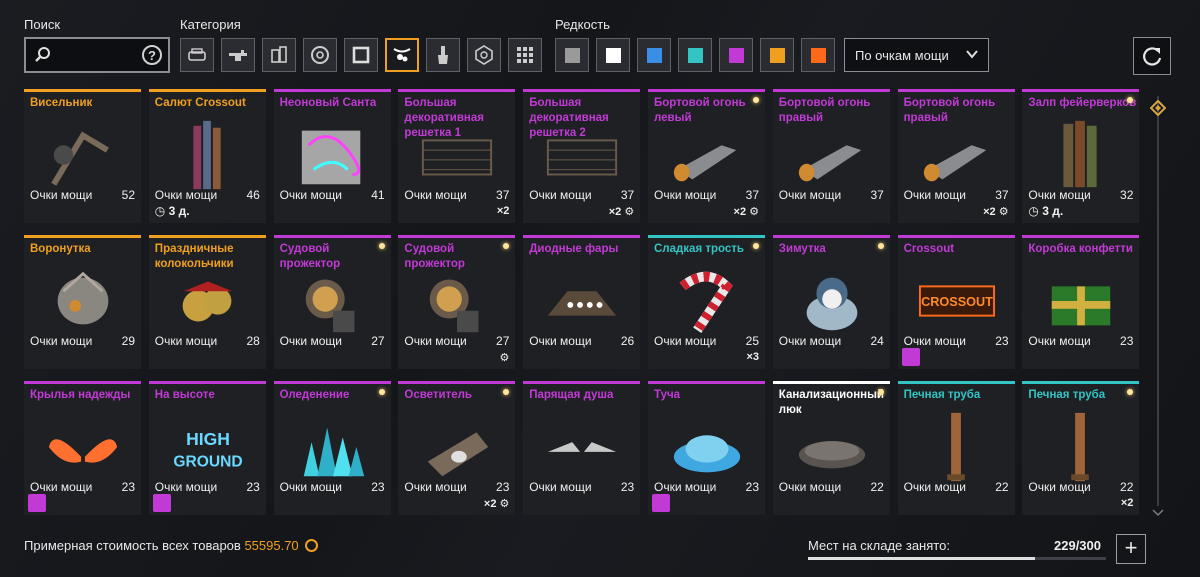  Describe the element at coordinates (831, 448) in the screenshot. I see `item-card: Канализационный люк Очки мощи 22` at that location.